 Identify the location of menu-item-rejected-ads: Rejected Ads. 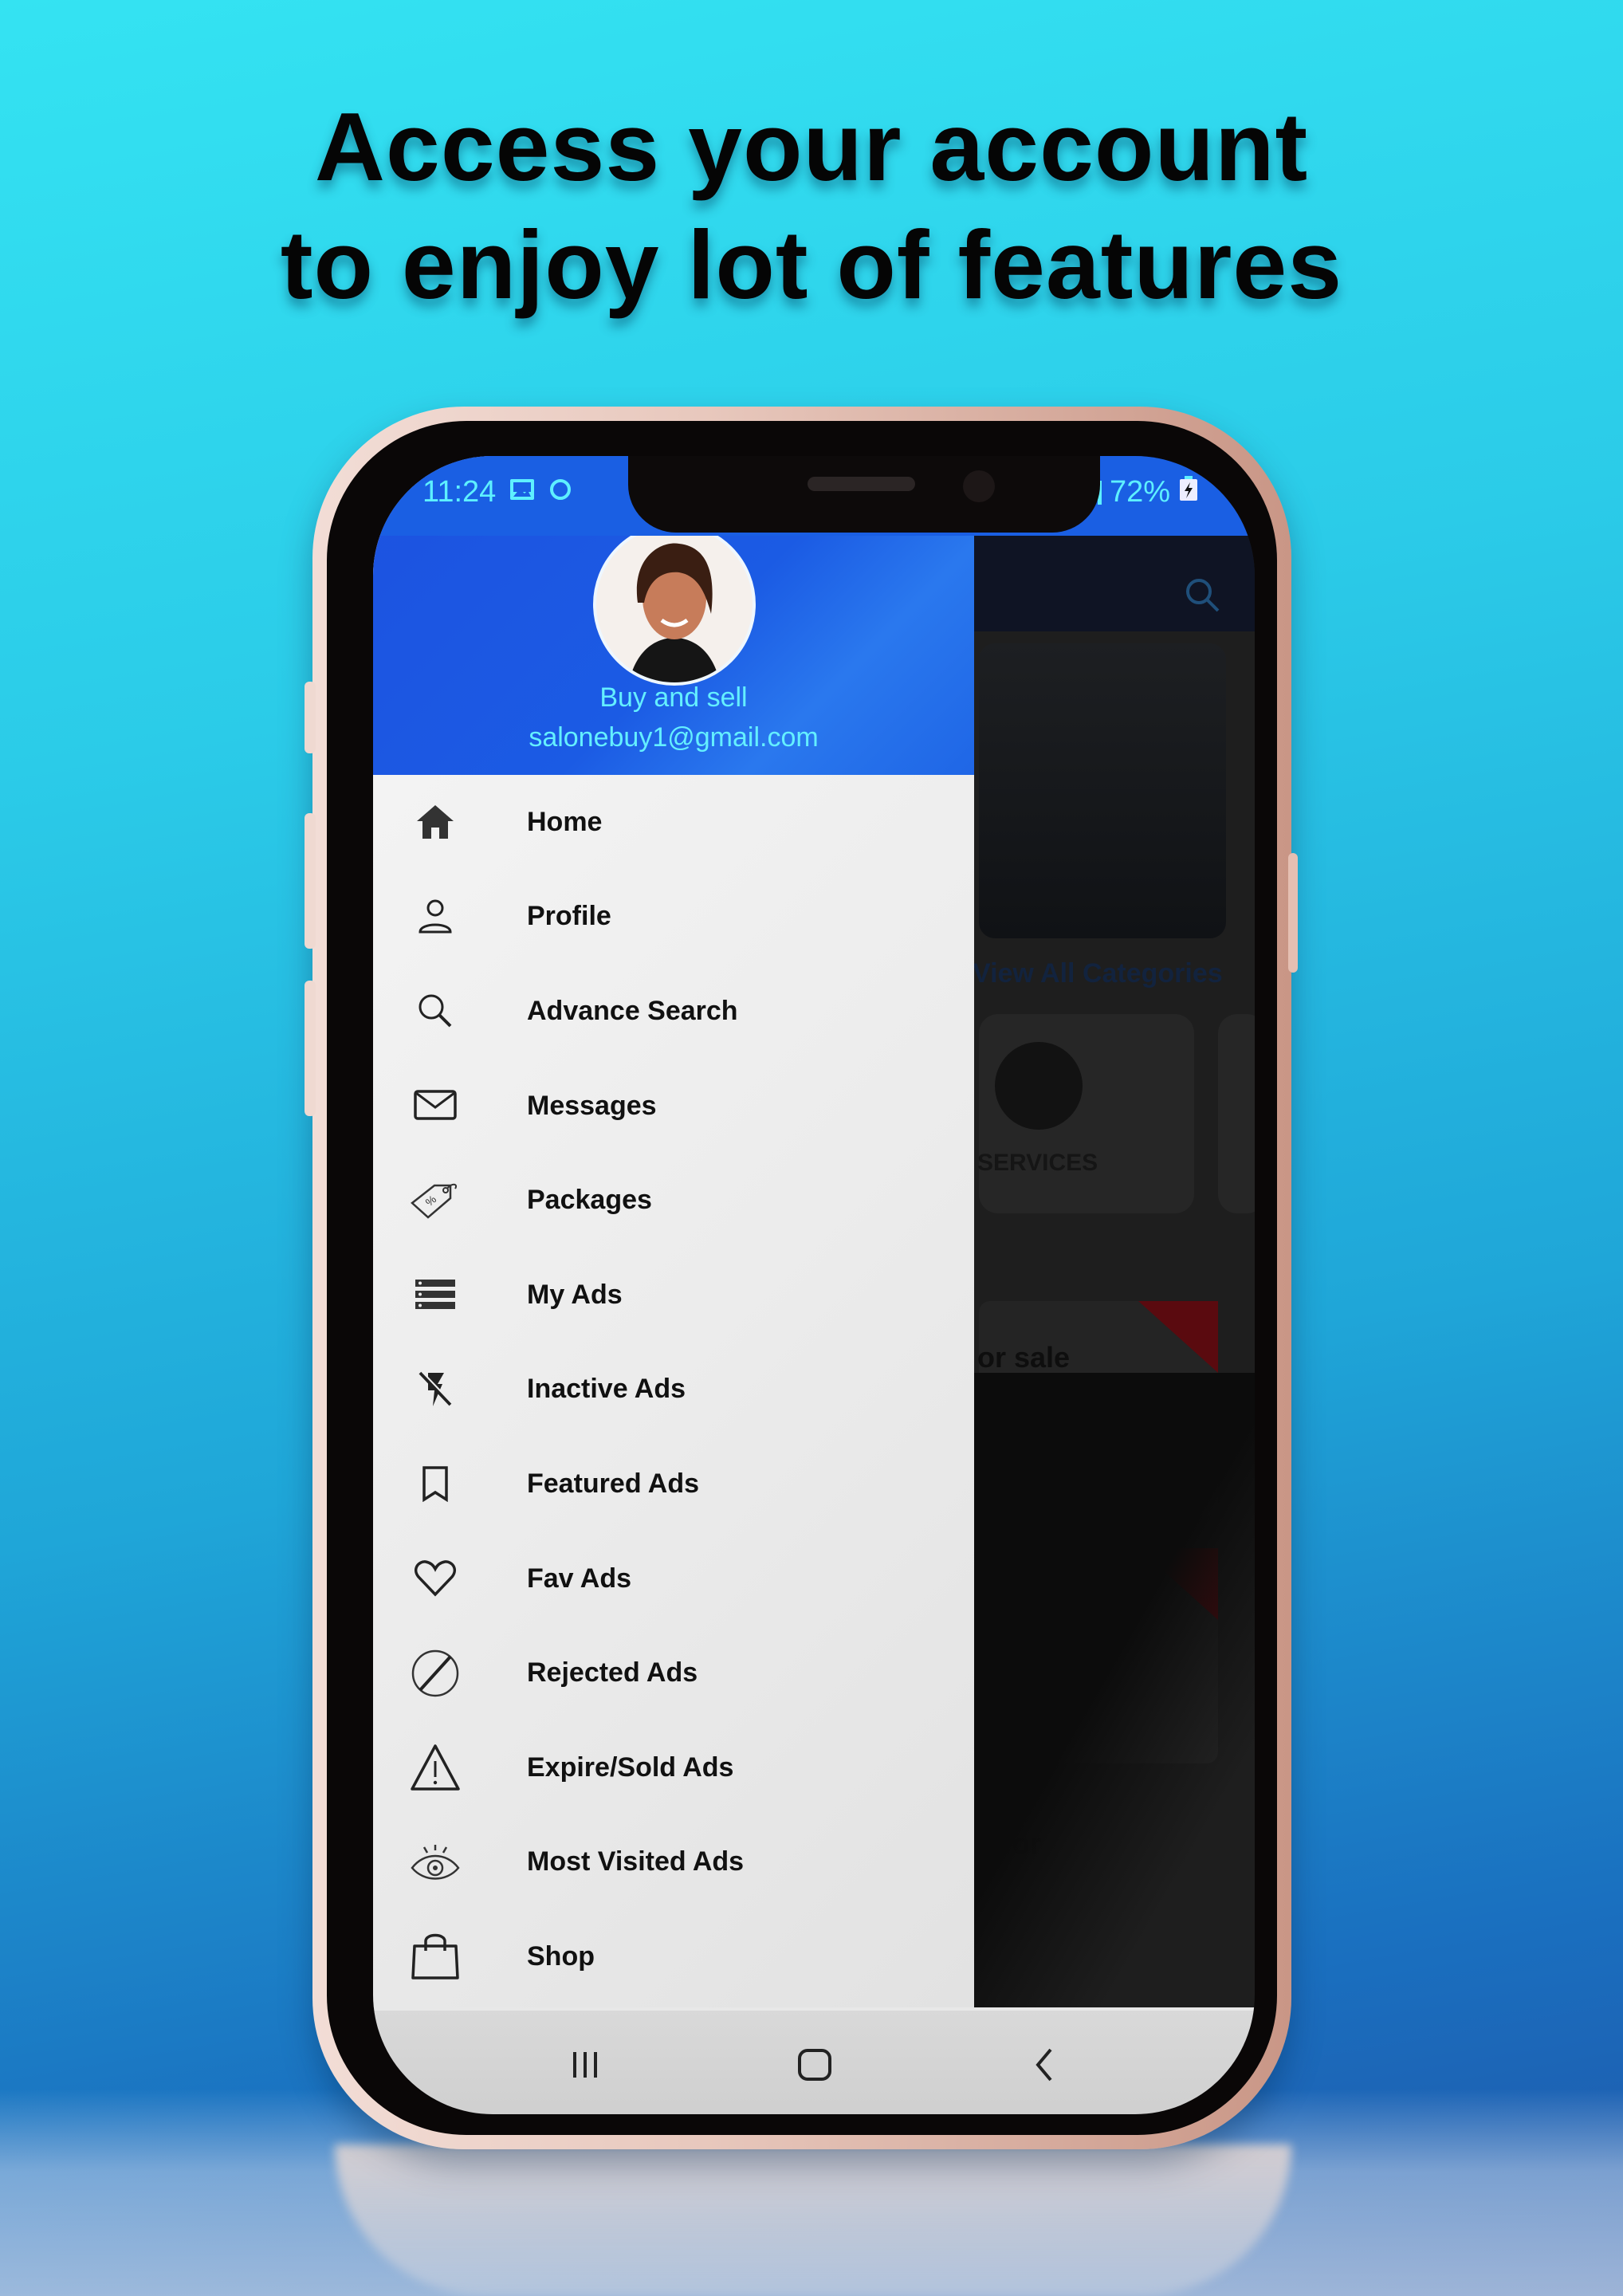
(673, 1673).